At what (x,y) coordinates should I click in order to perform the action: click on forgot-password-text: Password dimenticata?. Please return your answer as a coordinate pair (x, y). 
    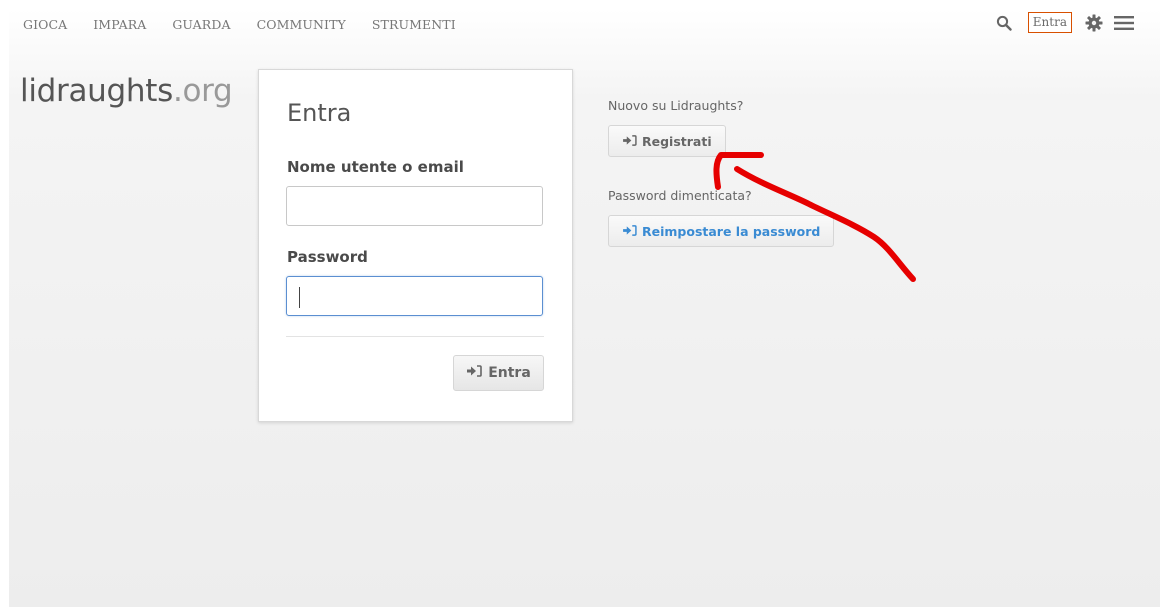
    Looking at the image, I should click on (680, 195).